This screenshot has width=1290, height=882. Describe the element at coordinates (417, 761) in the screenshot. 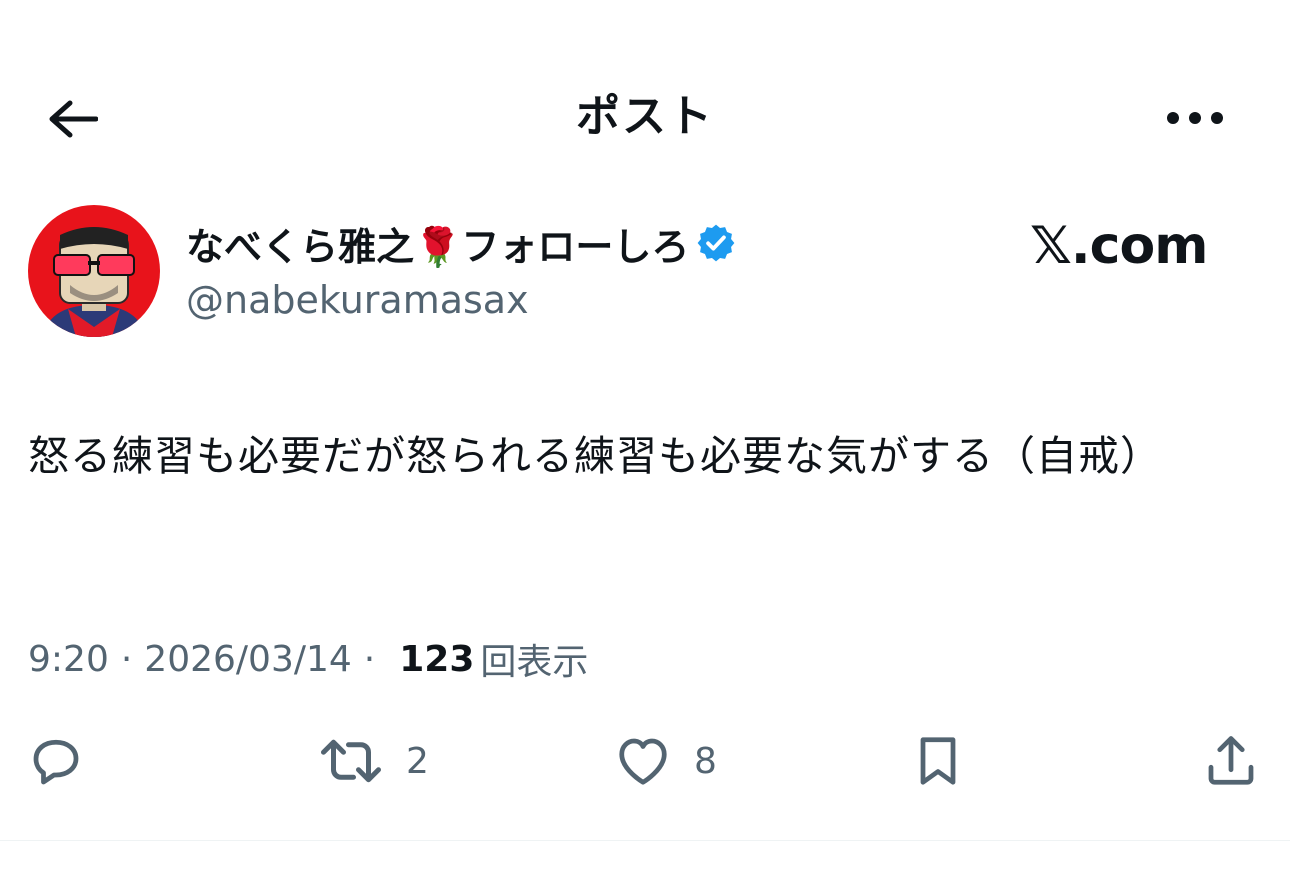

I see `retweet-count: 2` at that location.